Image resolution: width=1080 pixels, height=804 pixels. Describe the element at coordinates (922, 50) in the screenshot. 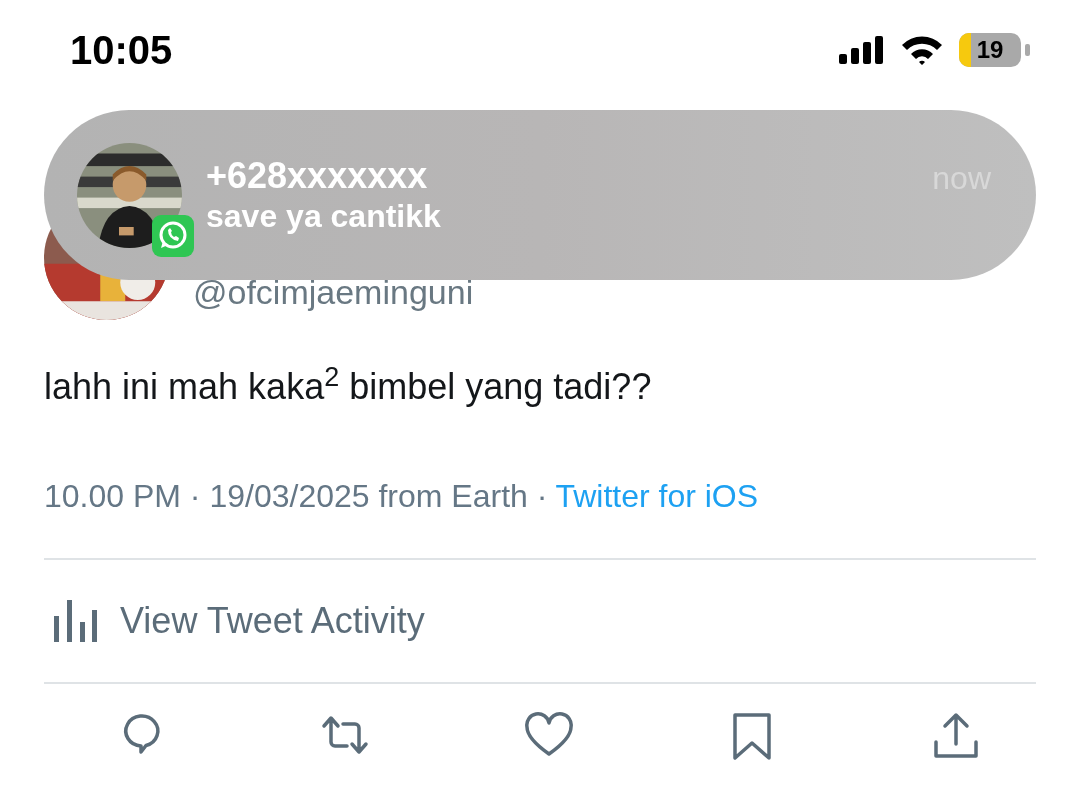

I see `wifi-icon` at that location.